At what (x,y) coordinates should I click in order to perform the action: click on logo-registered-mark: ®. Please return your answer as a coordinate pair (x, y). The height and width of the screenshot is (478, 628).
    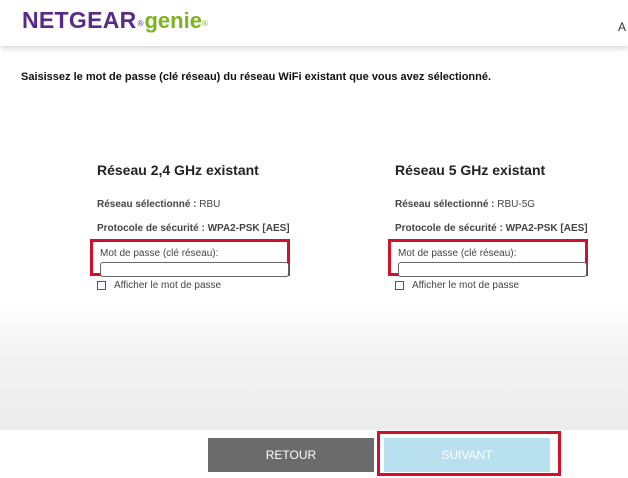
    Looking at the image, I should click on (140, 23).